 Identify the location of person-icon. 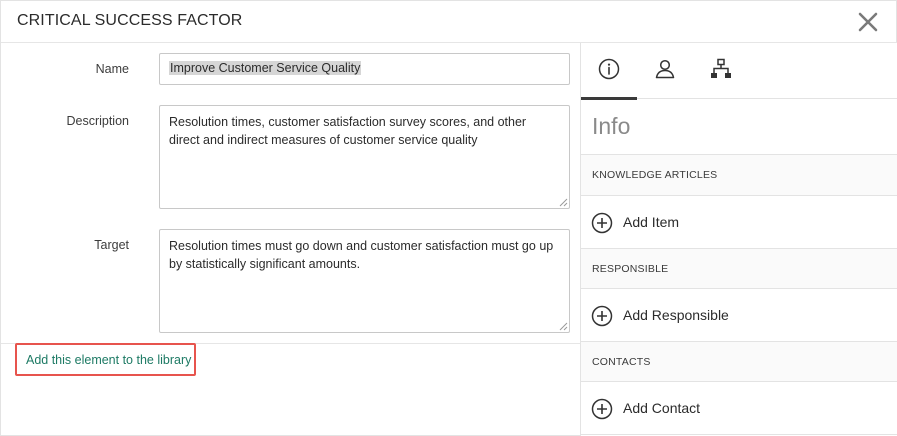
(665, 69).